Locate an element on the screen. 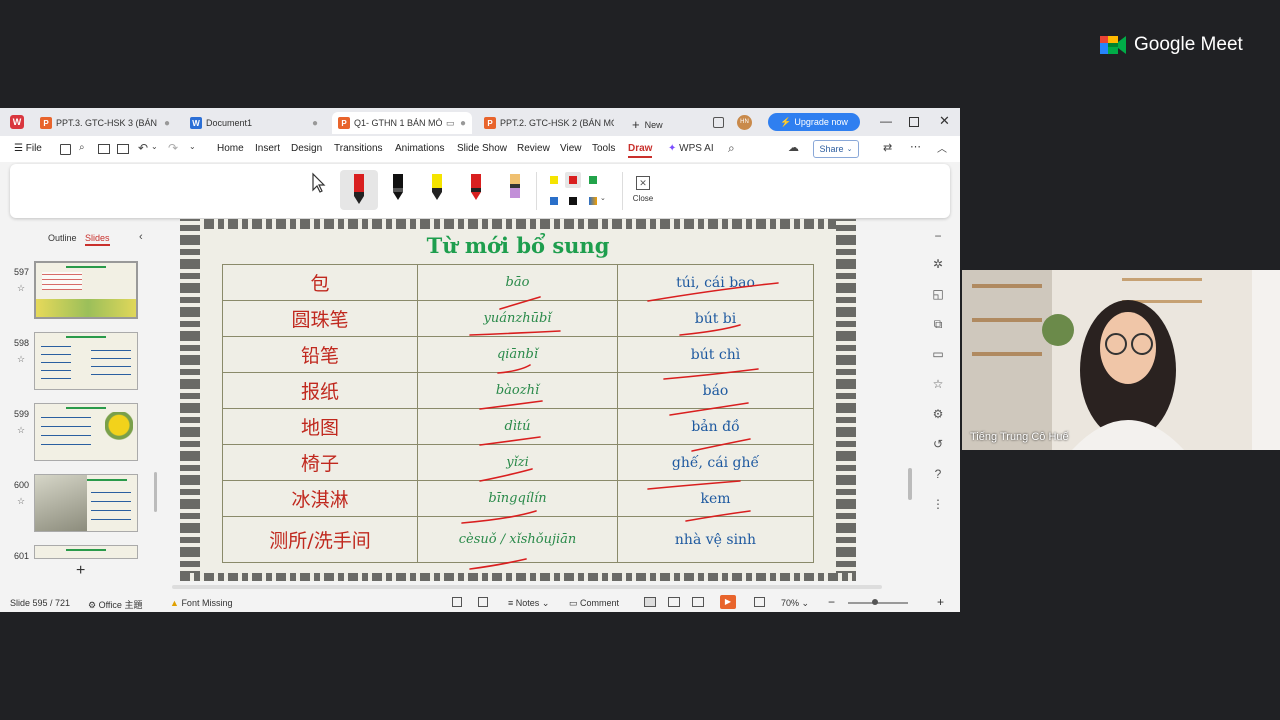 The width and height of the screenshot is (1280, 720). menu-transitions: Transitions is located at coordinates (358, 148).